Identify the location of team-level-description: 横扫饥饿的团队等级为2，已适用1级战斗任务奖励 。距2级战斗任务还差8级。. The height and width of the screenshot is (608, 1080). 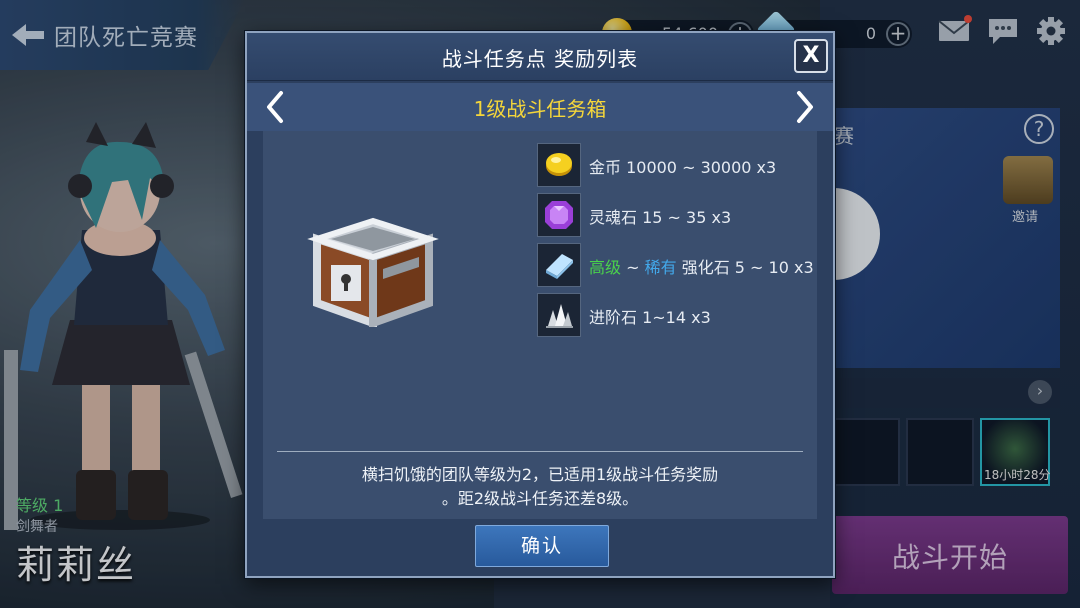
(540, 487).